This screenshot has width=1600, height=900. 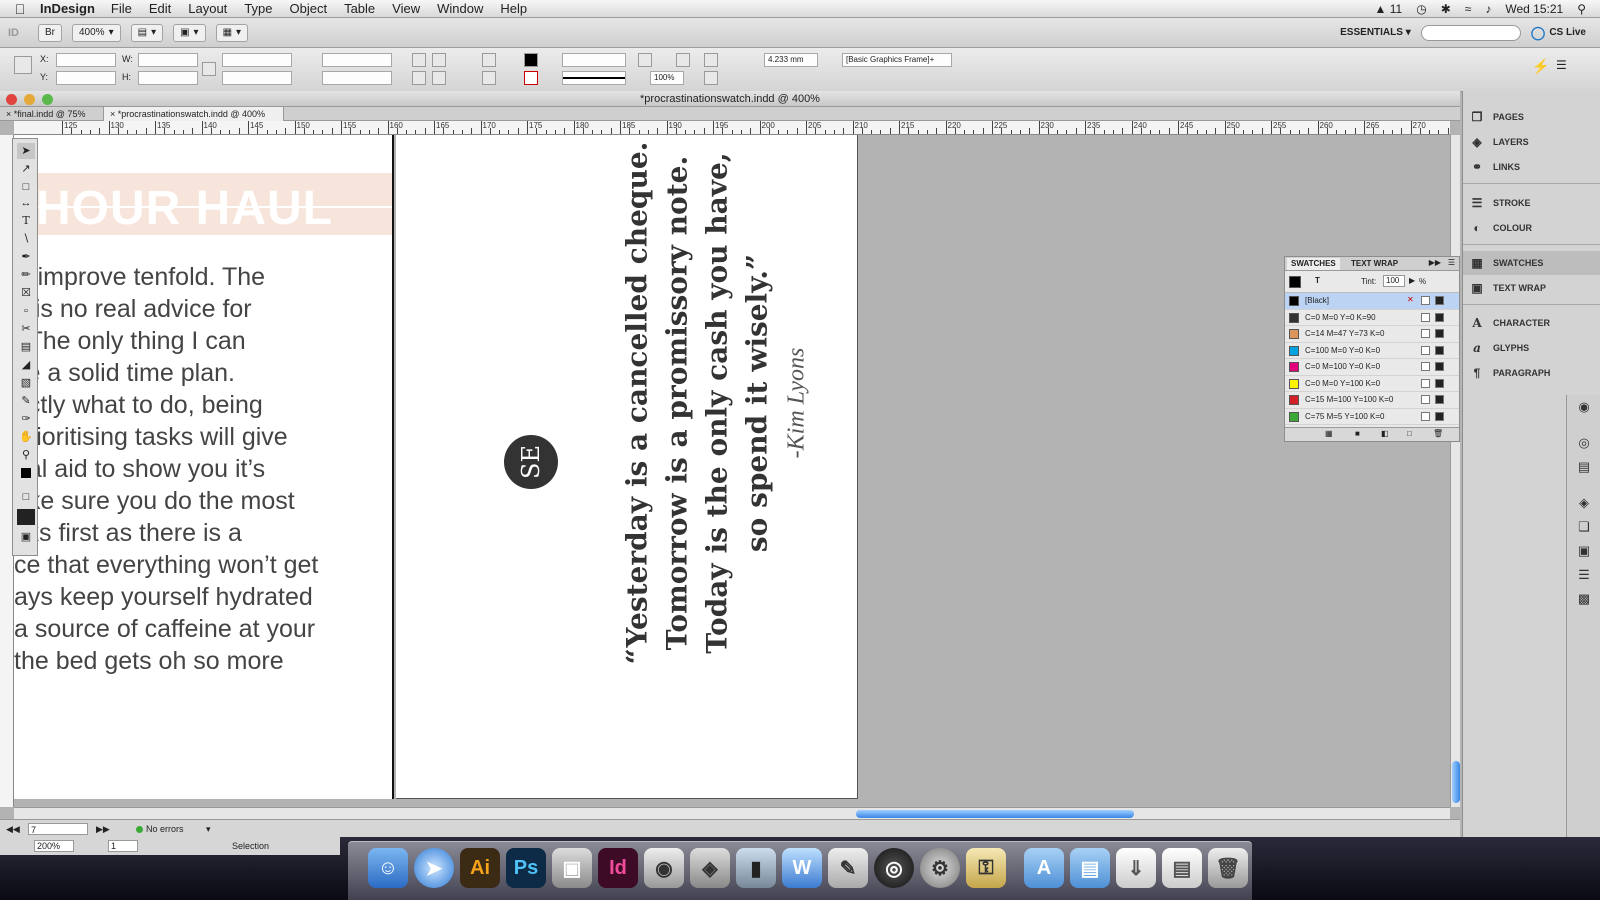 What do you see at coordinates (26, 347) in the screenshot?
I see `free-transform-tool-icon: ▤` at bounding box center [26, 347].